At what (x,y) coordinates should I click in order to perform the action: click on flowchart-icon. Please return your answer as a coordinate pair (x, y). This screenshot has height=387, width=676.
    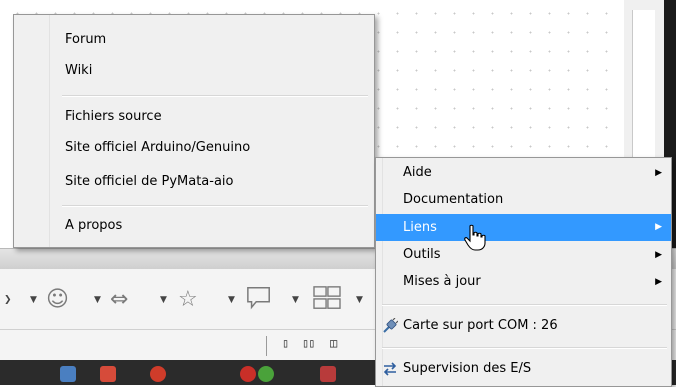
    Looking at the image, I should click on (327, 298).